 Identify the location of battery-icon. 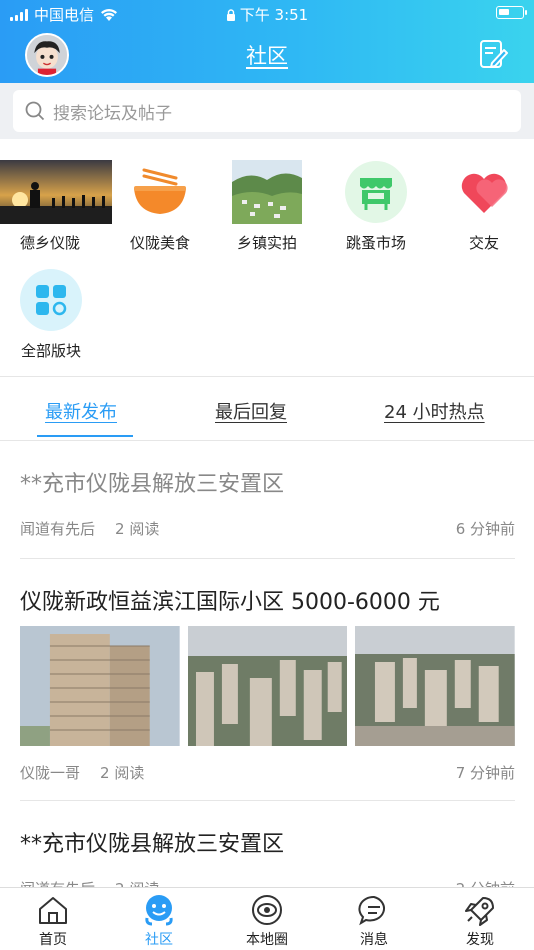
(511, 12).